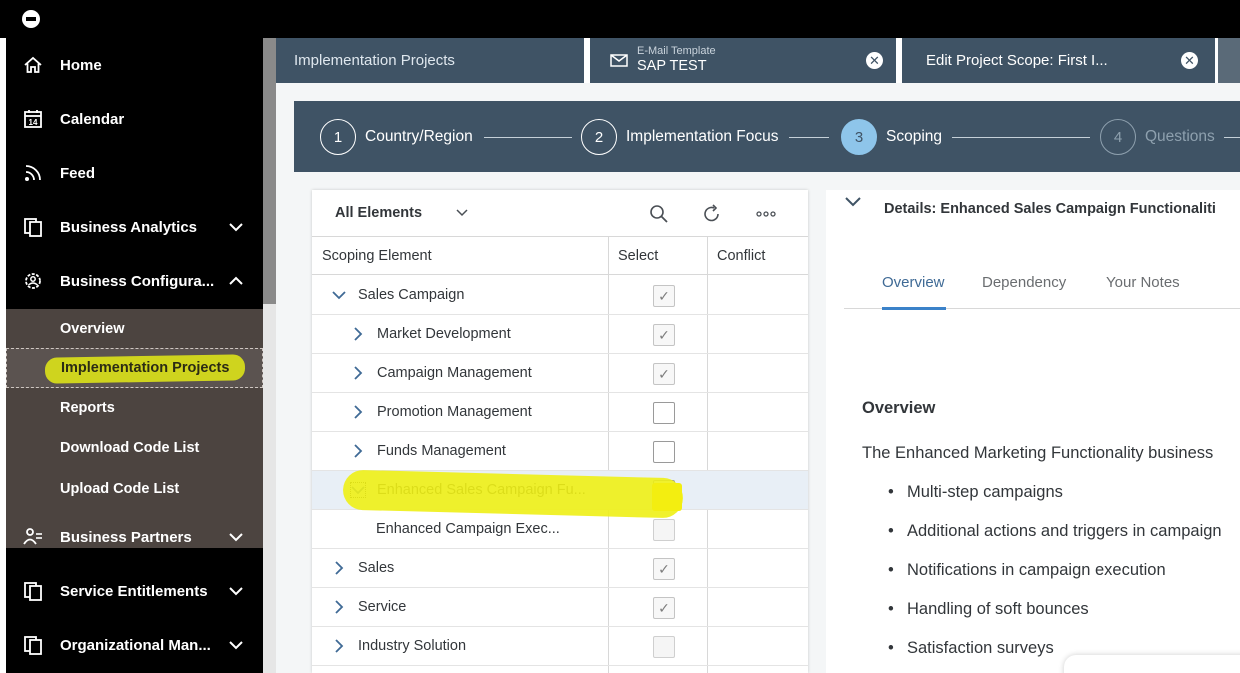 The height and width of the screenshot is (673, 1240). I want to click on sidebar-item-label: Home, so click(81, 65).